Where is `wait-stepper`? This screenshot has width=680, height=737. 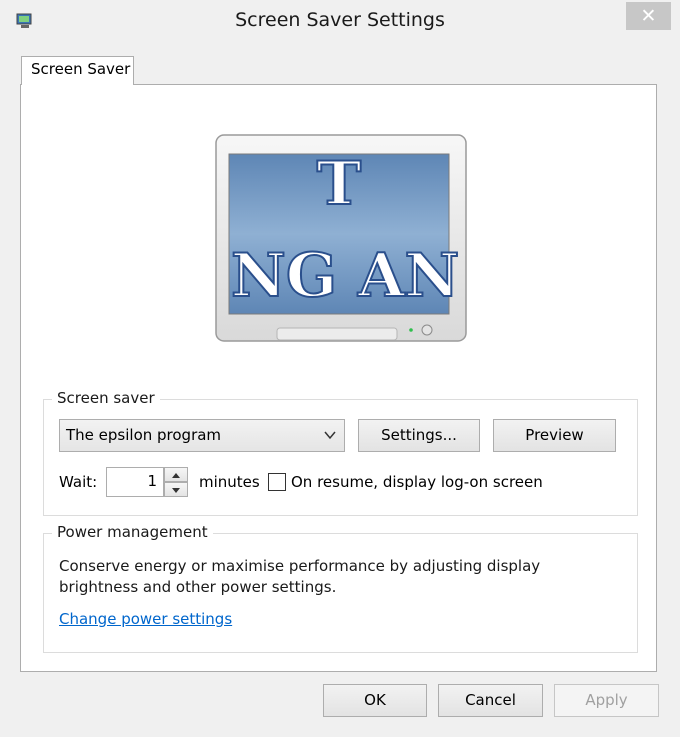 wait-stepper is located at coordinates (176, 482).